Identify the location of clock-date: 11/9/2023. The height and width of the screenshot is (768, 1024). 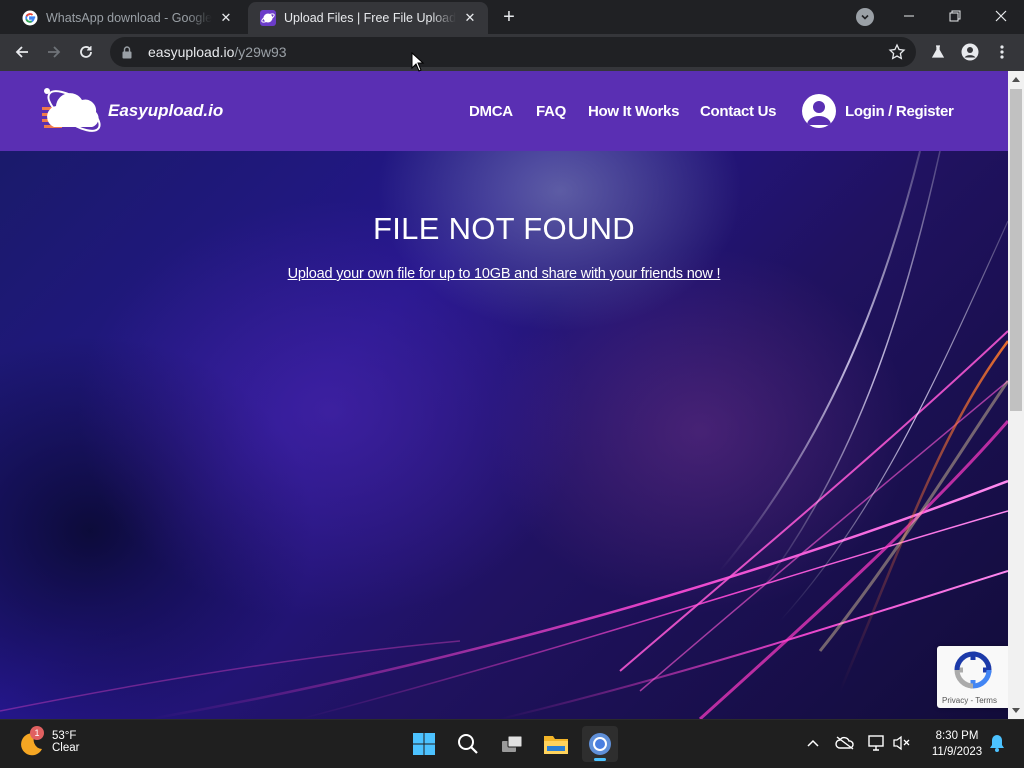
(957, 752).